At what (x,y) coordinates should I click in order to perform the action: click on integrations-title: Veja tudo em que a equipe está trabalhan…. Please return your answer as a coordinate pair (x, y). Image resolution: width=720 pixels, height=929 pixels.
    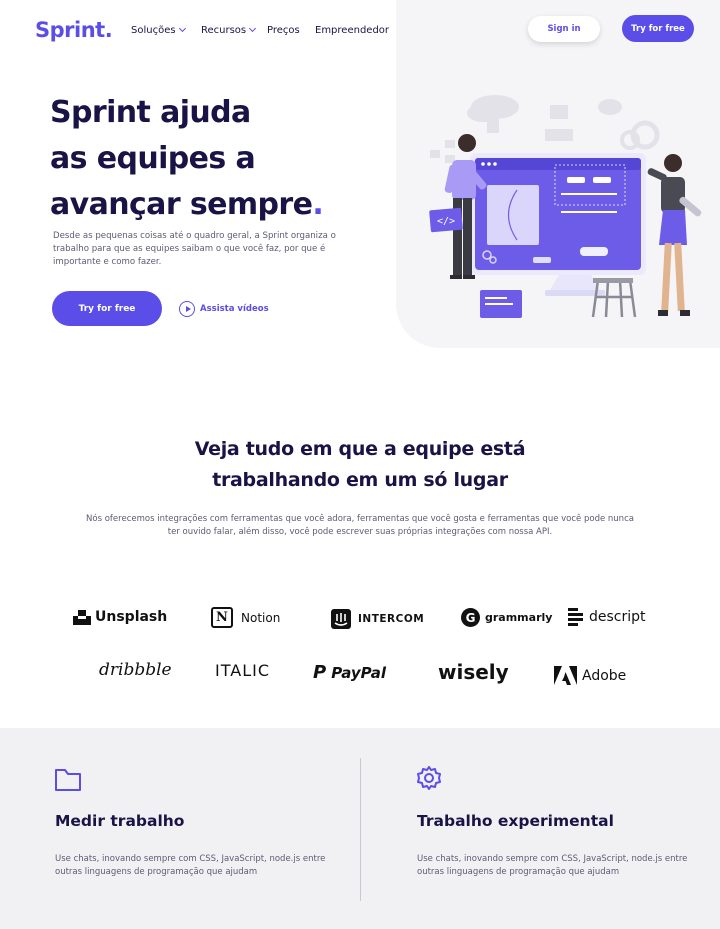
    Looking at the image, I should click on (360, 465).